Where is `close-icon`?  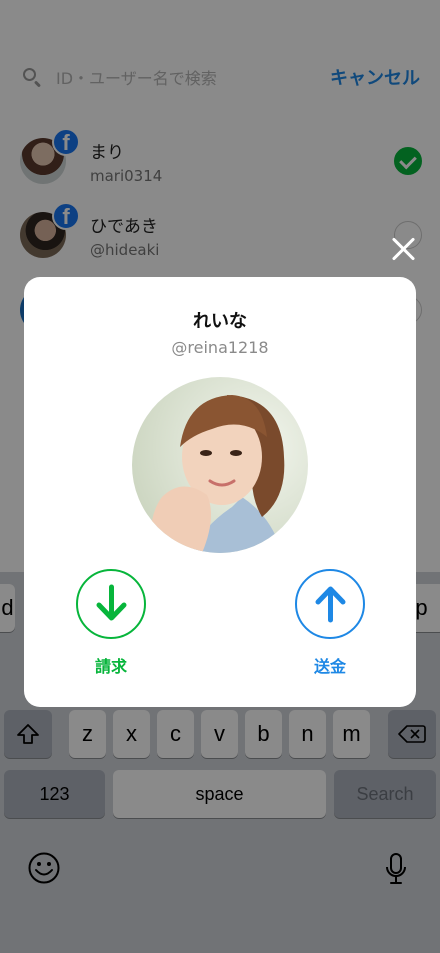 close-icon is located at coordinates (403, 249).